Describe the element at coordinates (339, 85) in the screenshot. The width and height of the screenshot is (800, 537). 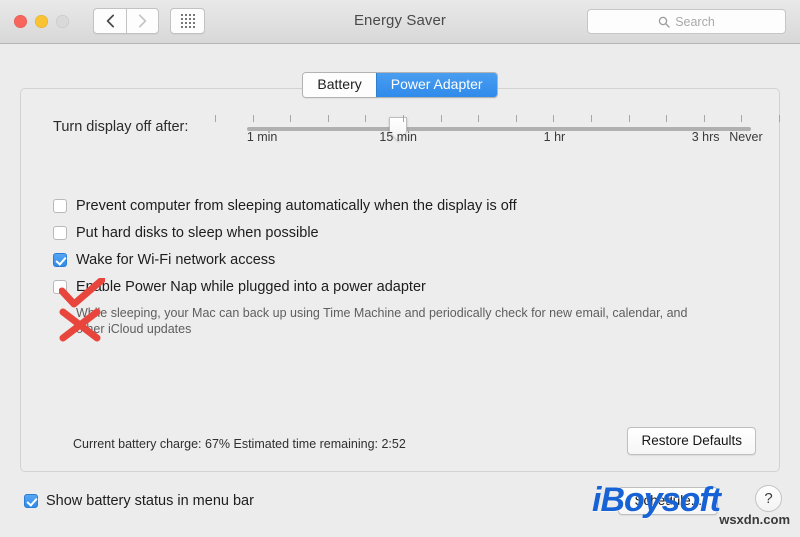
I see `tab-battery: Battery` at that location.